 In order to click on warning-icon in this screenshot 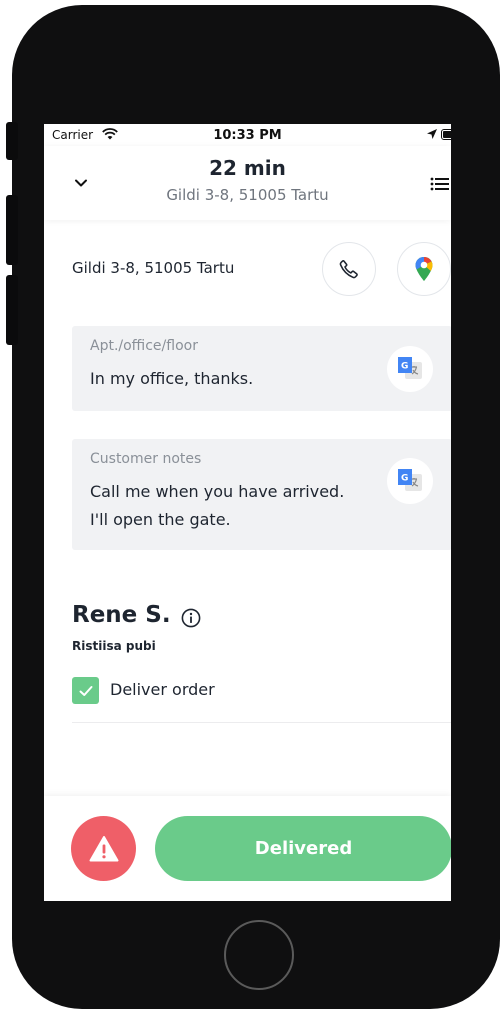, I will do `click(103, 848)`.